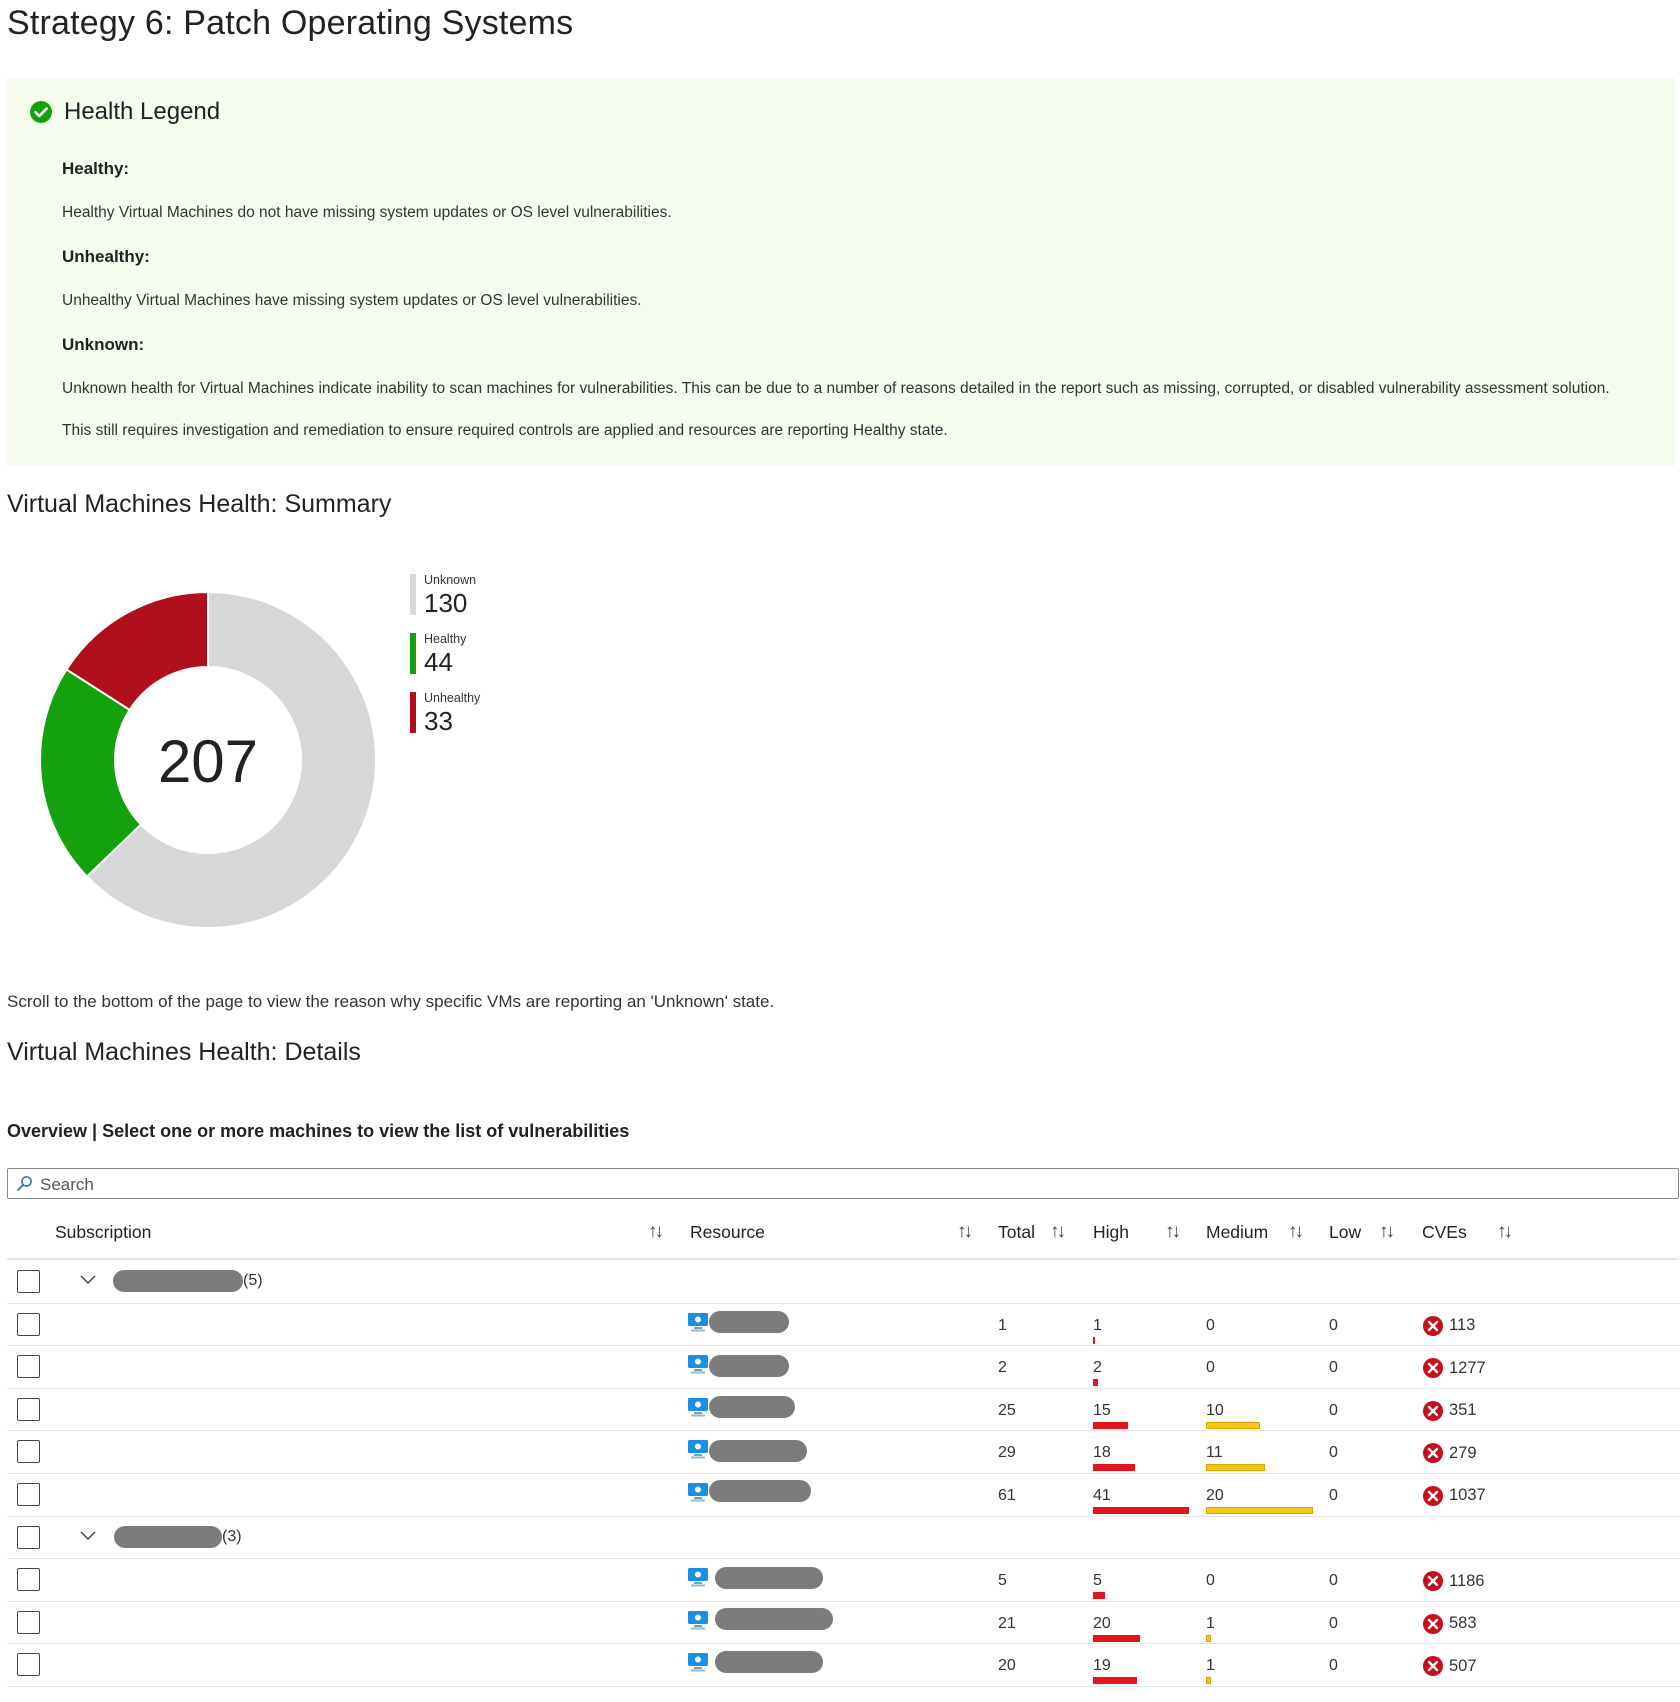 The width and height of the screenshot is (1680, 1702). I want to click on cve-cell: 507, so click(1449, 1666).